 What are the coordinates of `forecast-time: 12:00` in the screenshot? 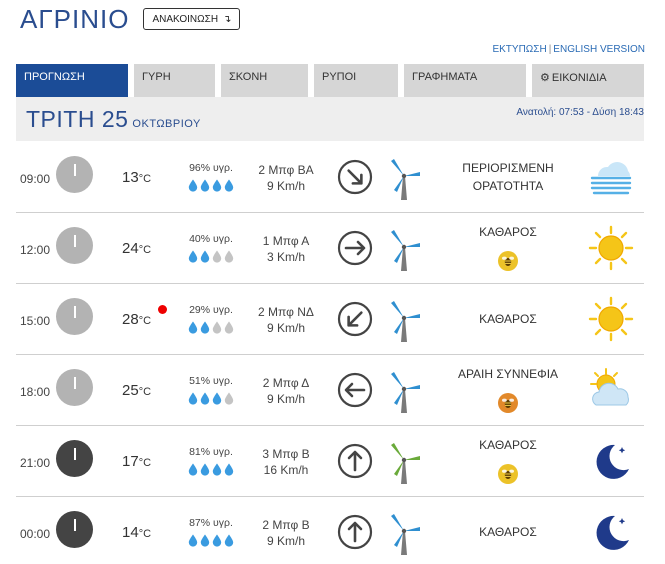 It's located at (35, 250).